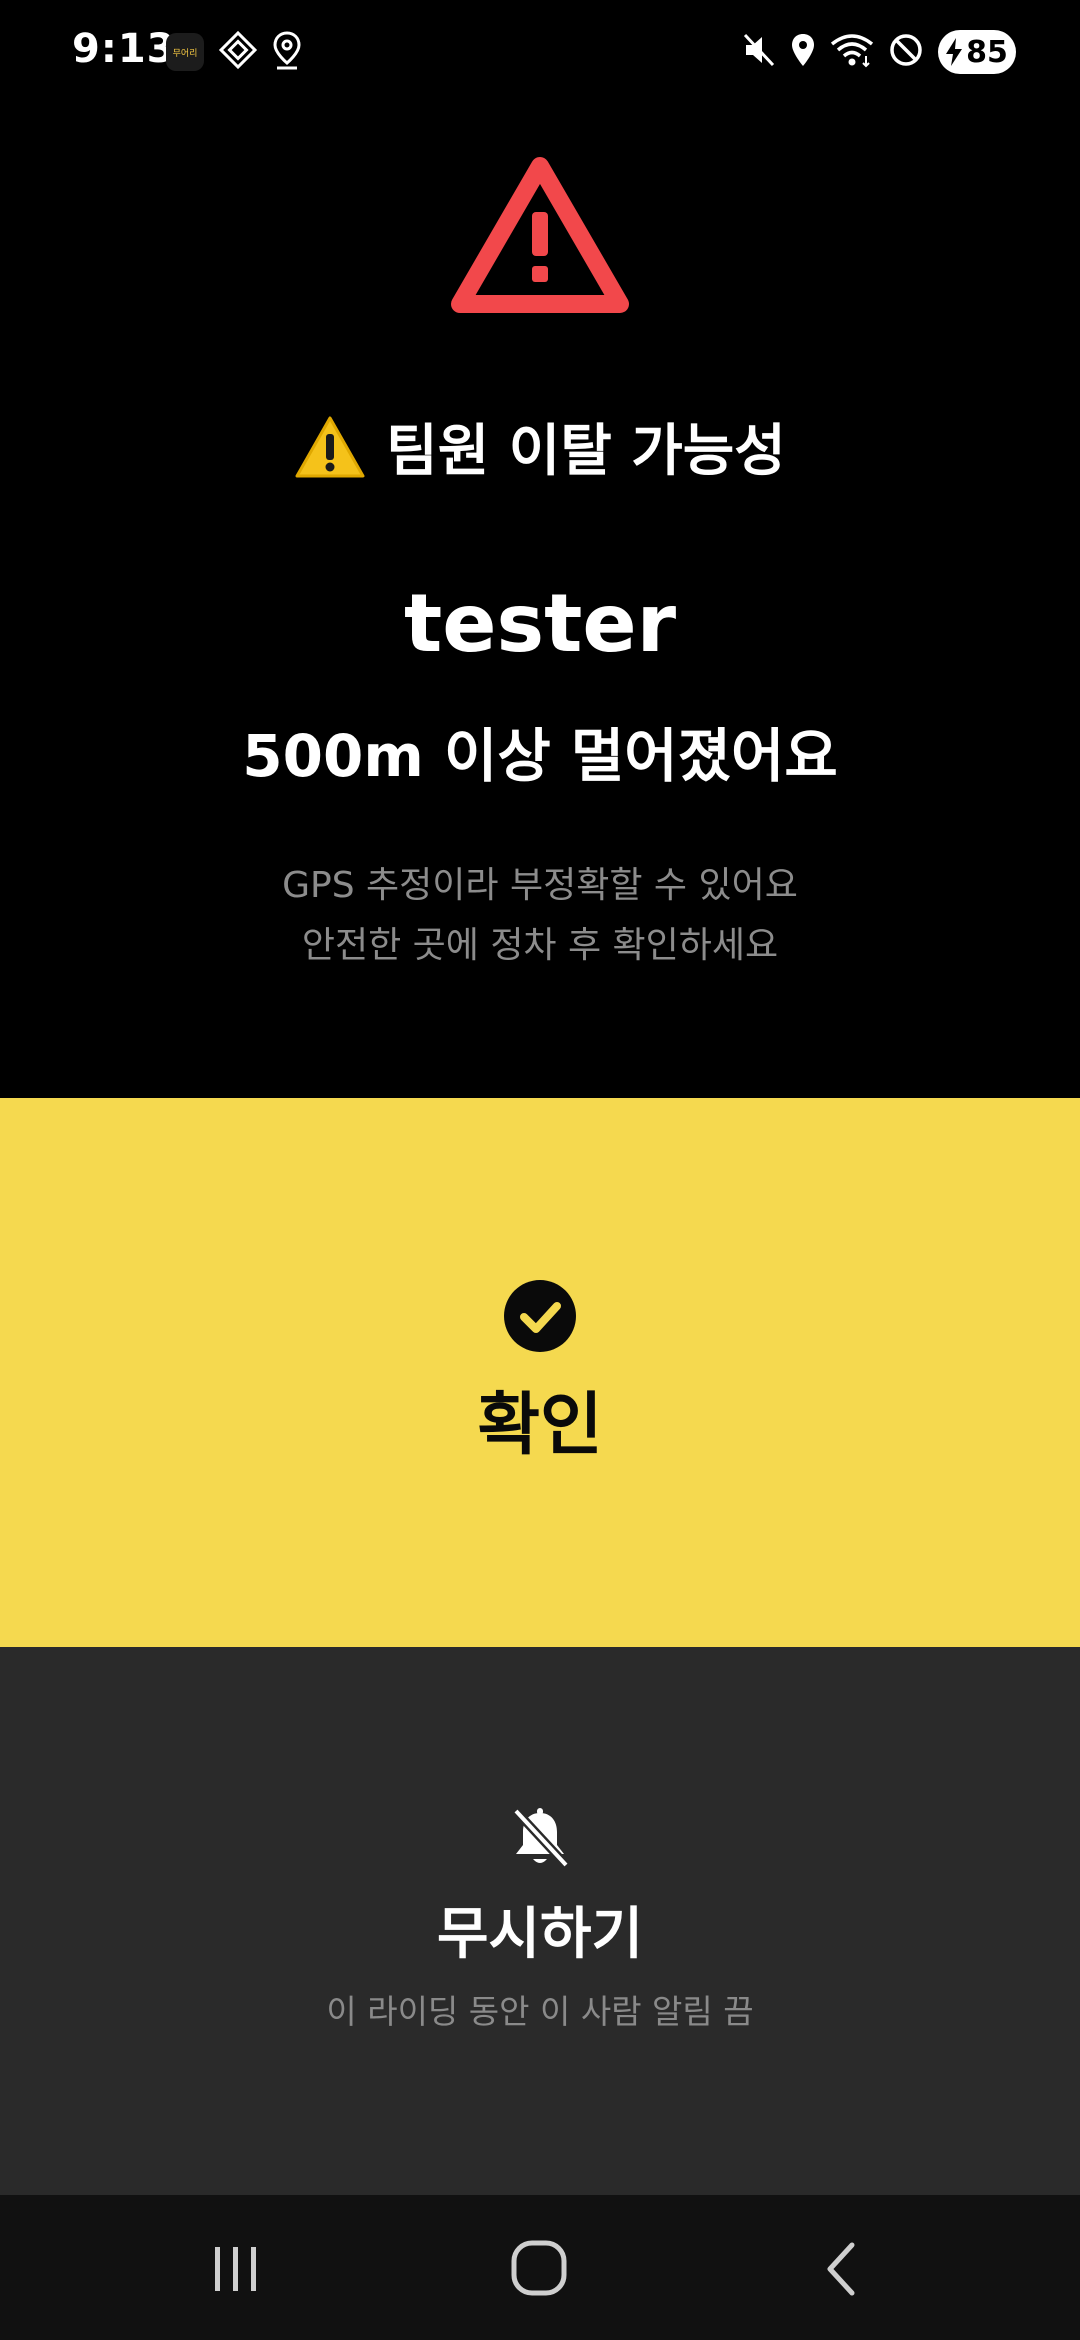 Image resolution: width=1080 pixels, height=2340 pixels. What do you see at coordinates (238, 52) in the screenshot?
I see `nearby-share-icon` at bounding box center [238, 52].